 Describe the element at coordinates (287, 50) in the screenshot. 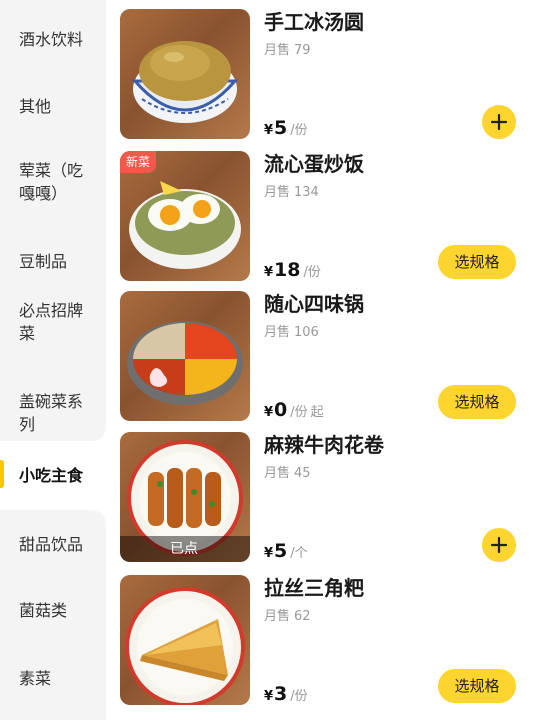

I see `monthly-sales: 月售 79` at that location.